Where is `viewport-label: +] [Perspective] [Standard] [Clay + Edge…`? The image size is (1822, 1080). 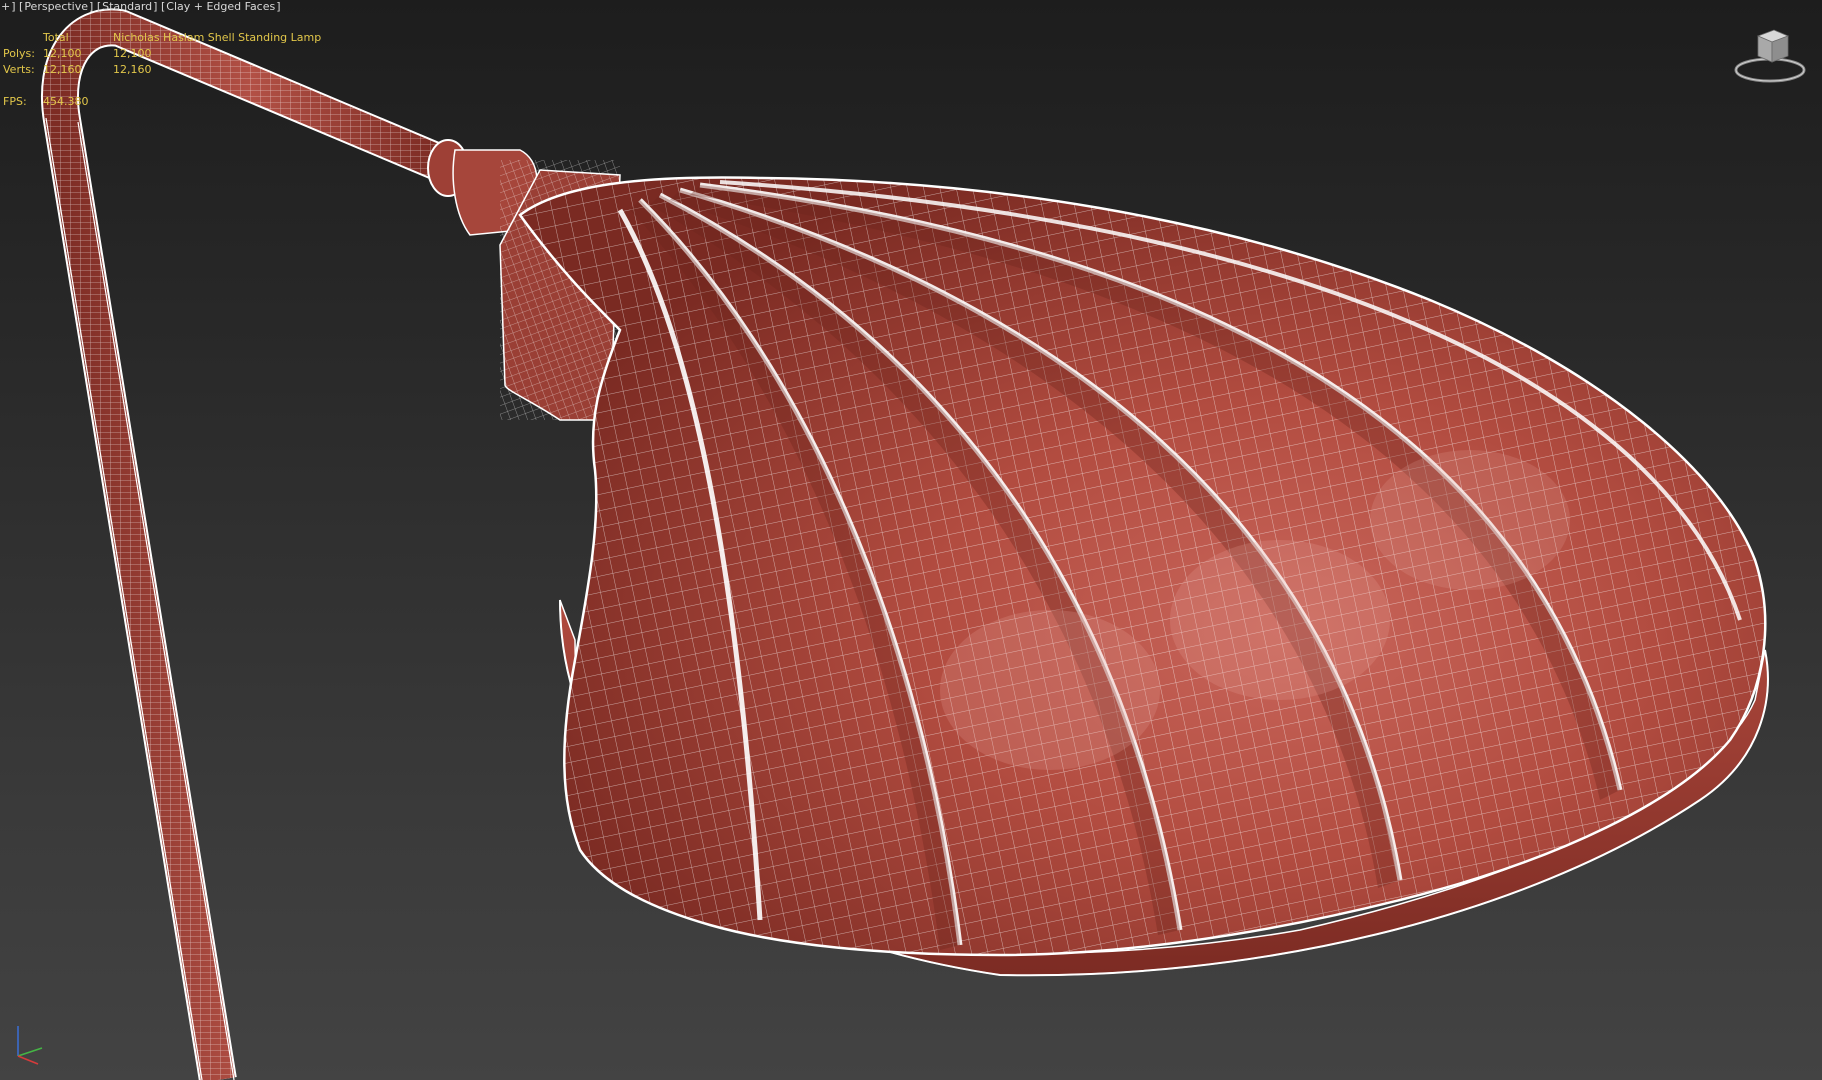 viewport-label: +] [Perspective] [Standard] [Clay + Edge… is located at coordinates (140, 6).